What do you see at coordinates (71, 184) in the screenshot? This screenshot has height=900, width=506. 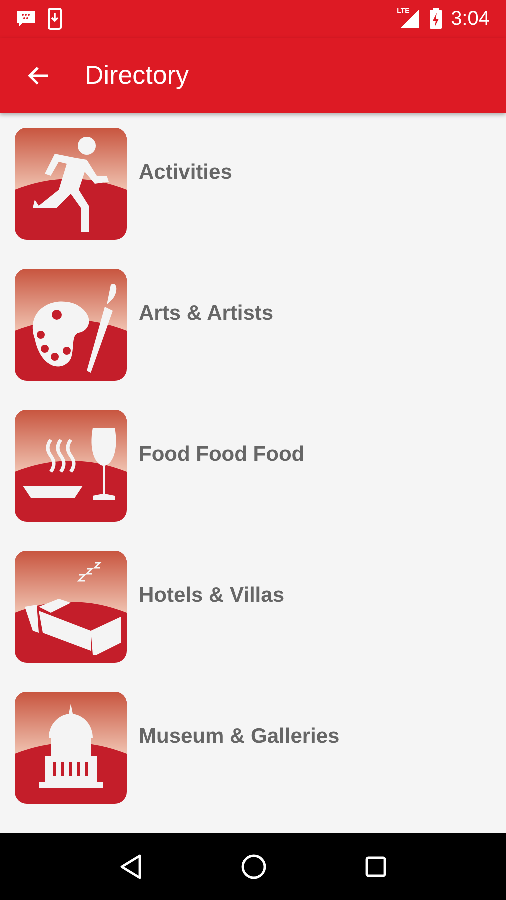 I see `running-figure-icon` at bounding box center [71, 184].